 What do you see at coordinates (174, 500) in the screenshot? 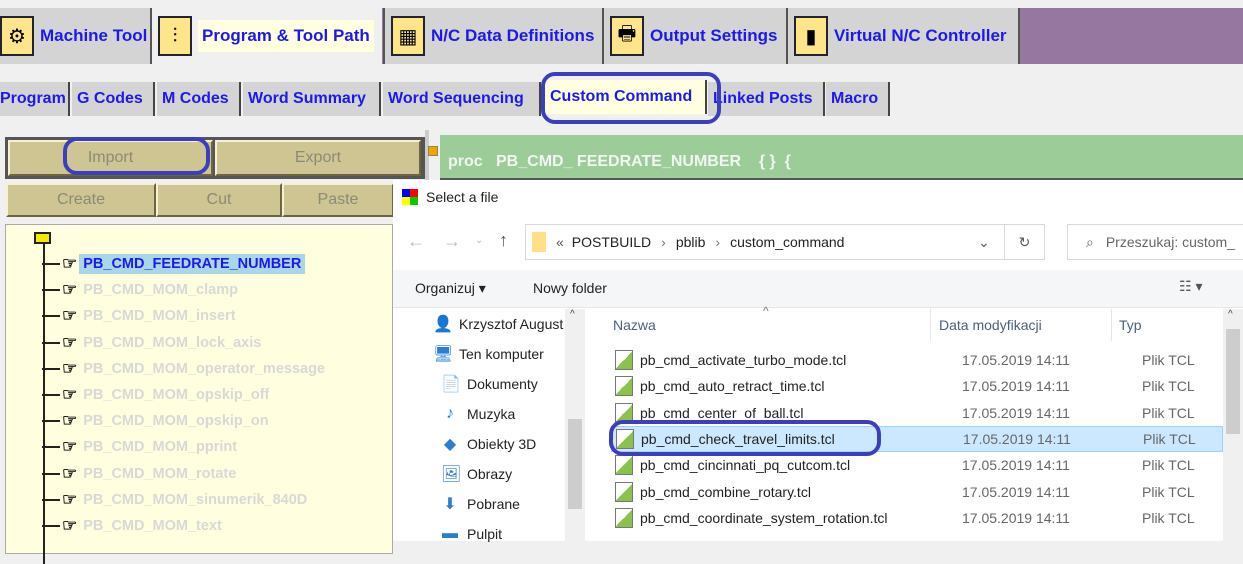
I see `tree-item: ☞ PB_CMD_MOM_sinumerik_840D` at bounding box center [174, 500].